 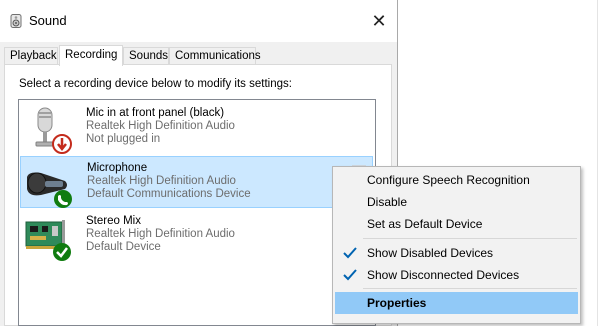 What do you see at coordinates (31, 55) in the screenshot?
I see `tab-playback: Playback` at bounding box center [31, 55].